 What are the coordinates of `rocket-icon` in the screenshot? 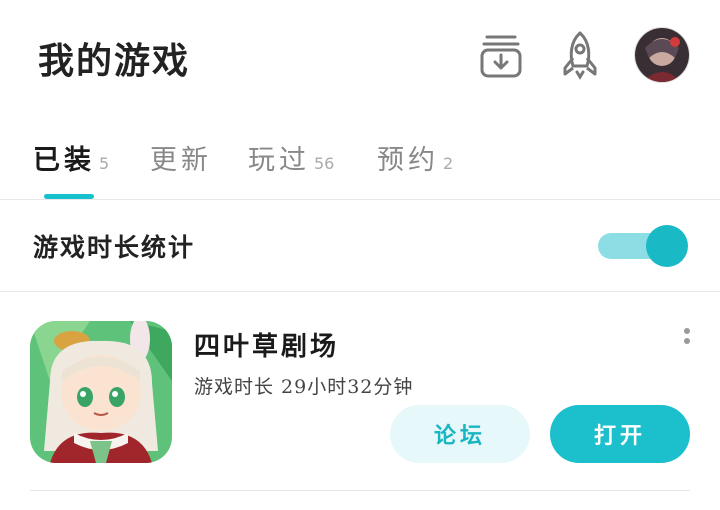 It's located at (580, 55).